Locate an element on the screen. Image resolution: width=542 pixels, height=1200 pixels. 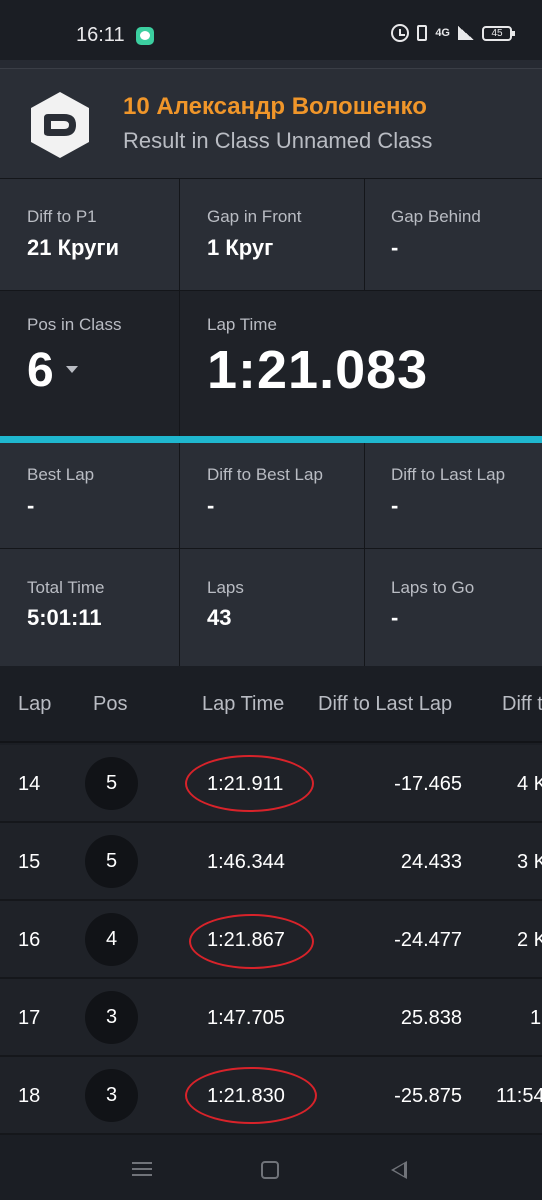
app-logo-icon is located at coordinates (60, 125).